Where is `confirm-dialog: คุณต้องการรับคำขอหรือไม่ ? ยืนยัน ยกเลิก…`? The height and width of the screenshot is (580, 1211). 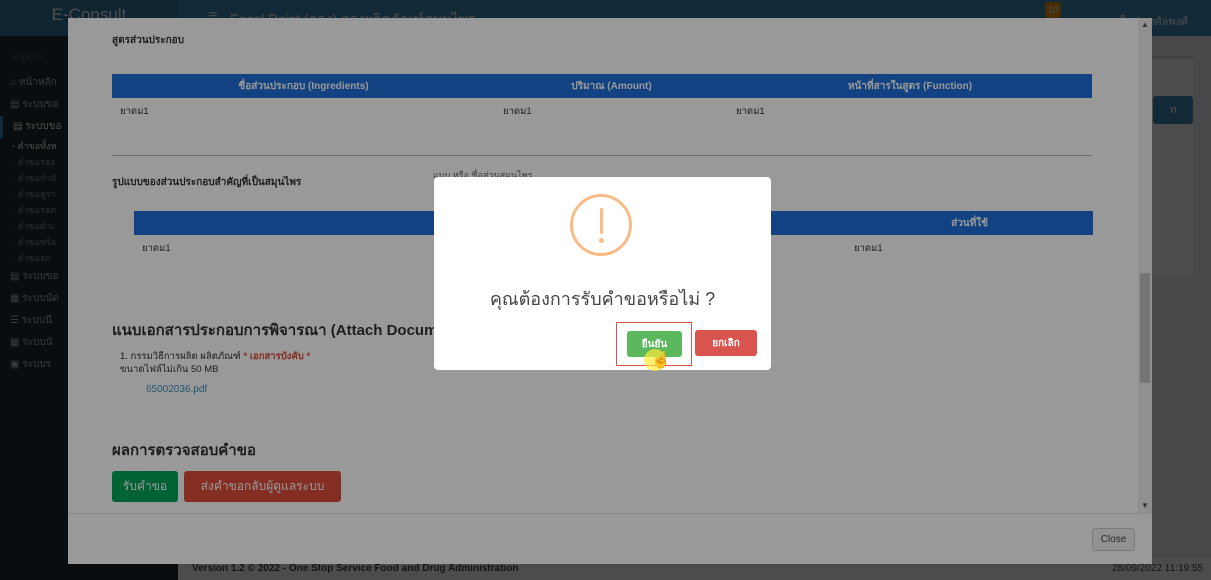 confirm-dialog: คุณต้องการรับคำขอหรือไม่ ? ยืนยัน ยกเลิก… is located at coordinates (602, 274).